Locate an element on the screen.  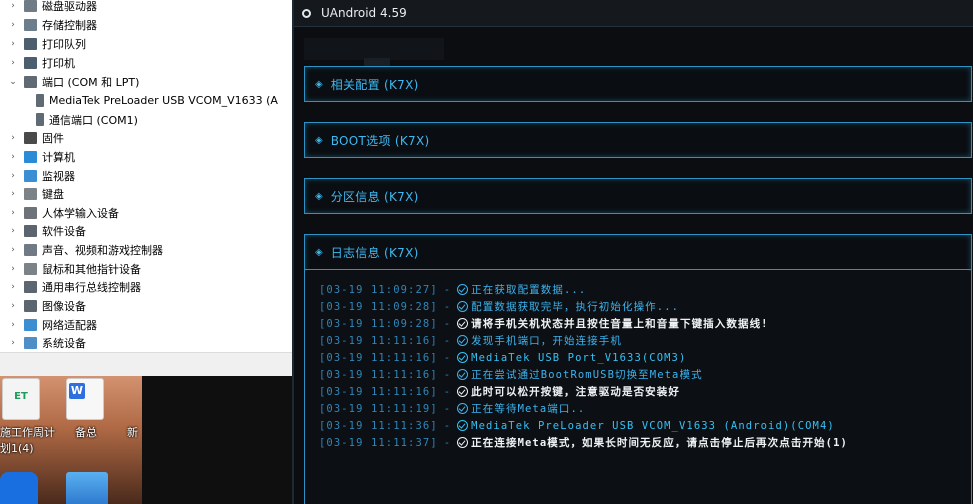
log-panel-header: ◈ 日志信息 (K7X) is located at coordinates (638, 252).